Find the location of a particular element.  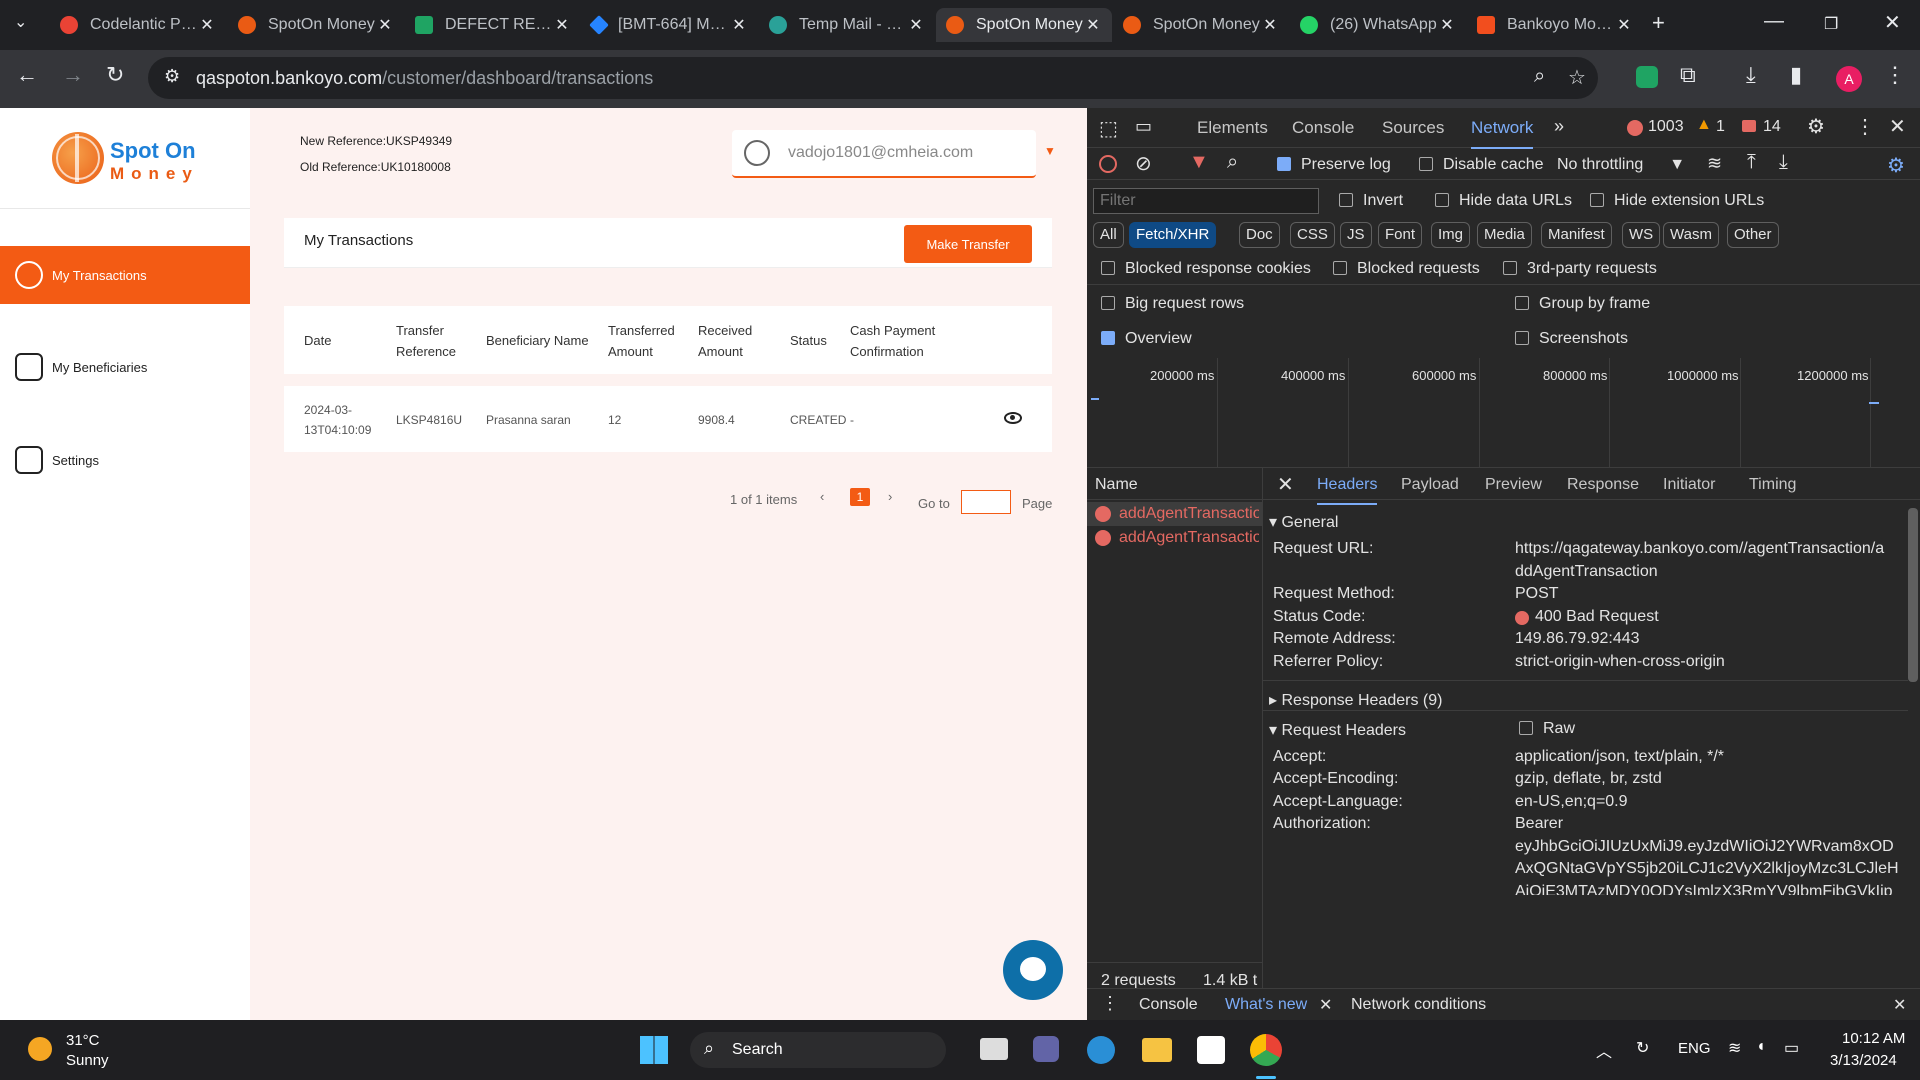

reload-icon: ↻ is located at coordinates (115, 75).